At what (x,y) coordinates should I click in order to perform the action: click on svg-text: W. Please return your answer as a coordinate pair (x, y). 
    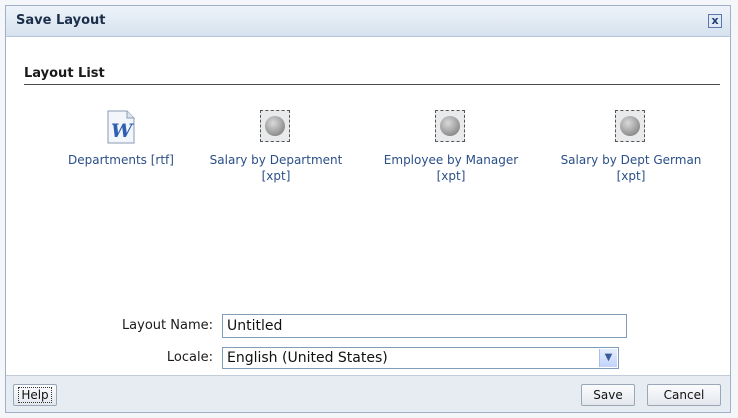
    Looking at the image, I should click on (122, 131).